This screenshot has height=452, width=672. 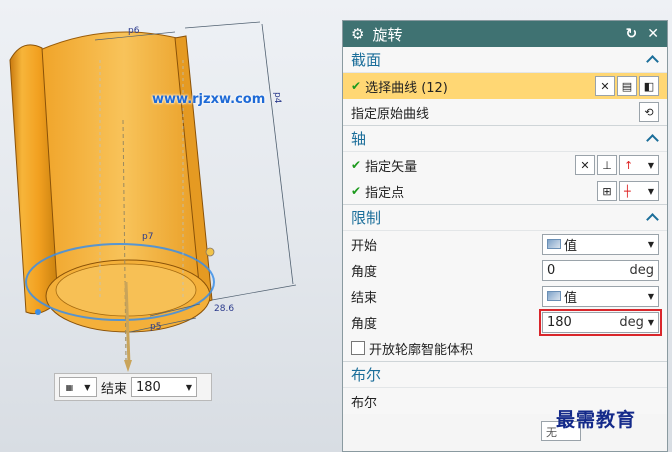 What do you see at coordinates (148, 237) in the screenshot?
I see `dimension-label: p7` at bounding box center [148, 237].